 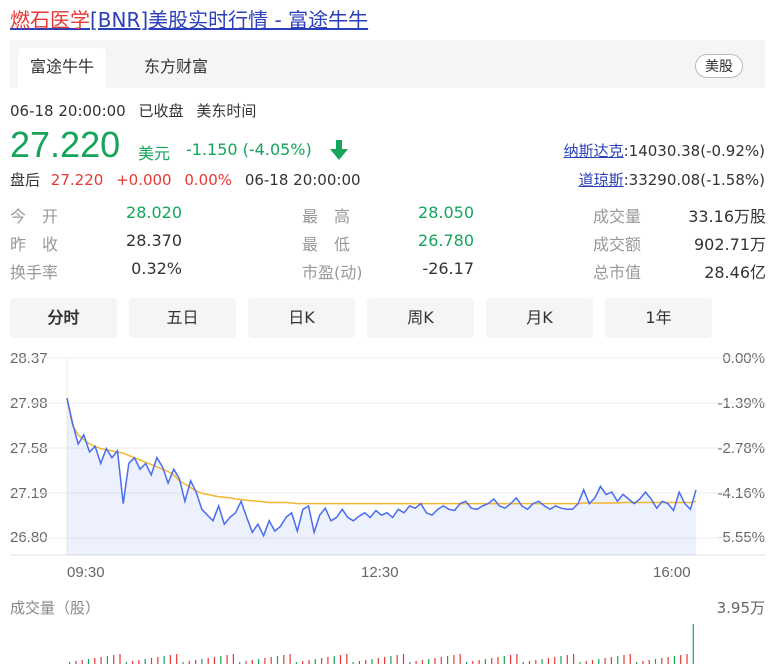 I want to click on volume-bars, so click(x=381, y=644).